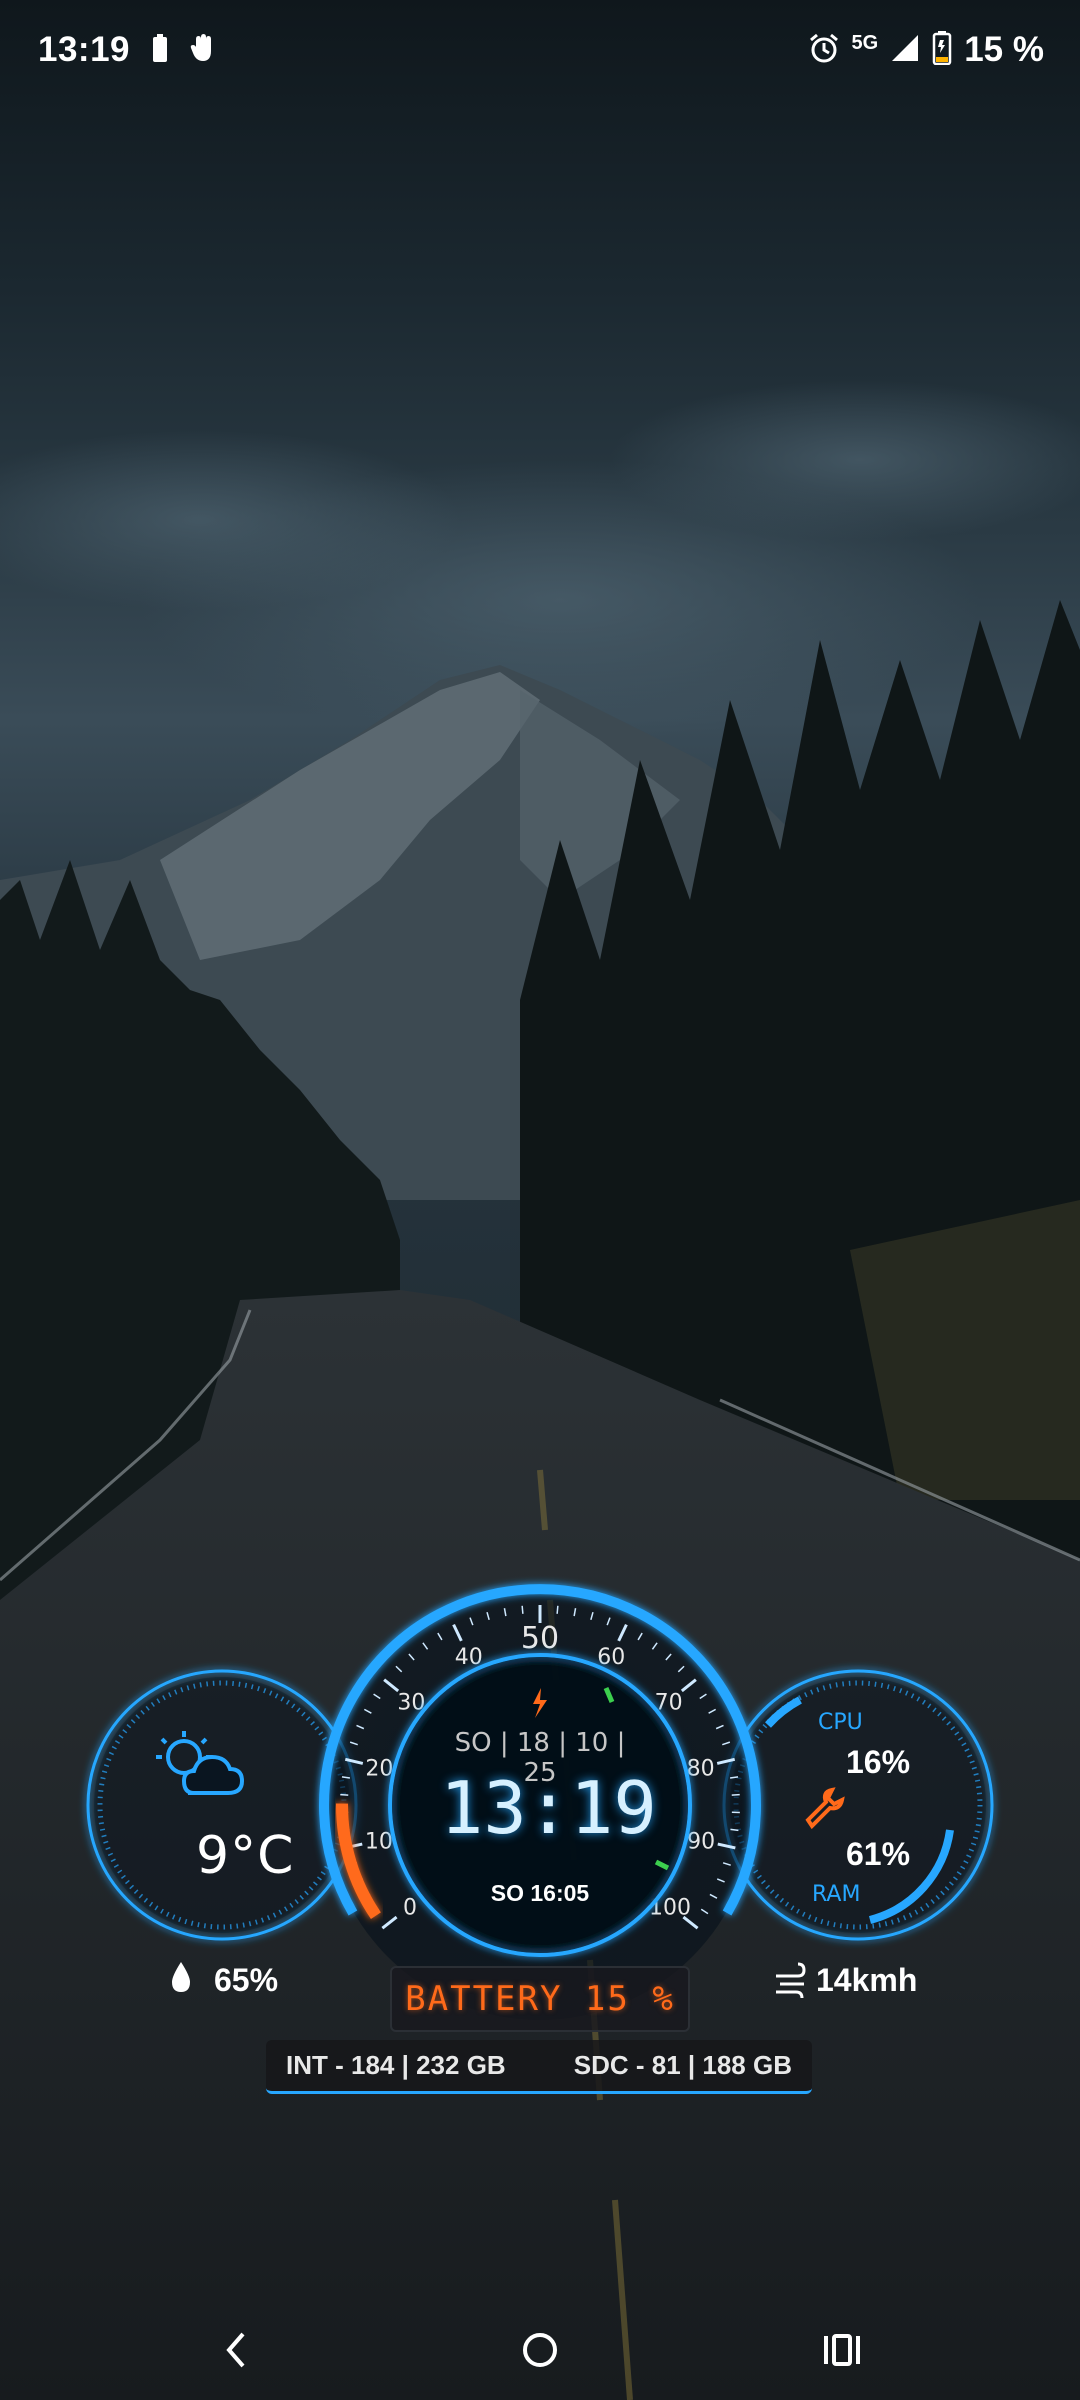  Describe the element at coordinates (540, 1999) in the screenshot. I see `battery-label: BATTERY 15 %` at that location.